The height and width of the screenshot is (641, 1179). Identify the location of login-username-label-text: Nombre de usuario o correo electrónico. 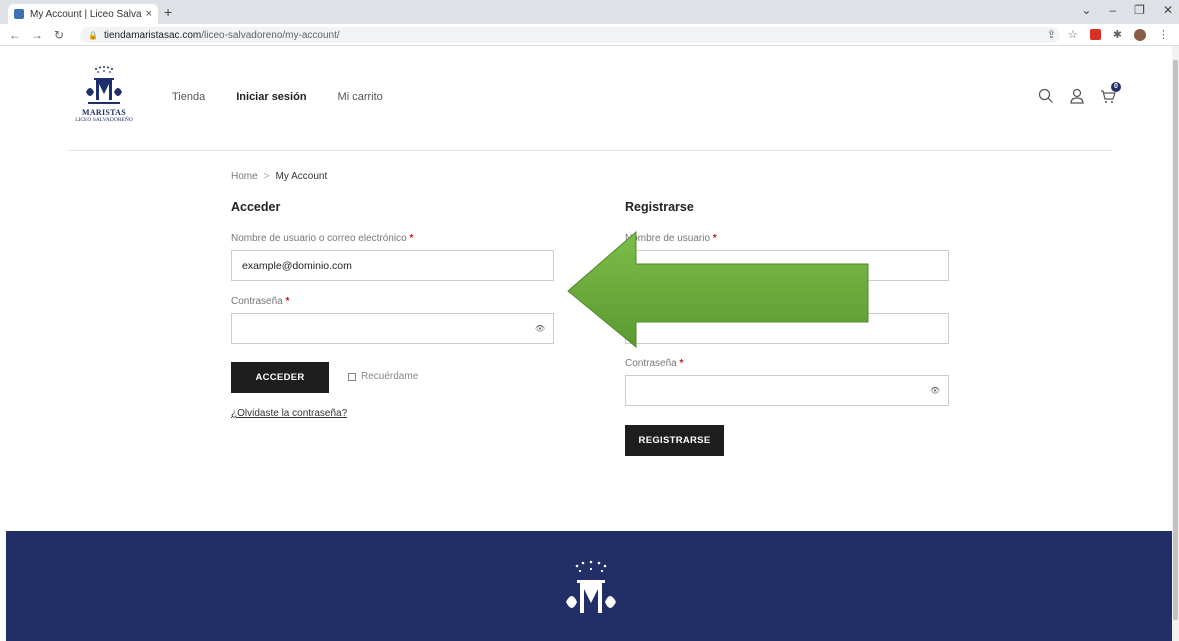
(319, 238).